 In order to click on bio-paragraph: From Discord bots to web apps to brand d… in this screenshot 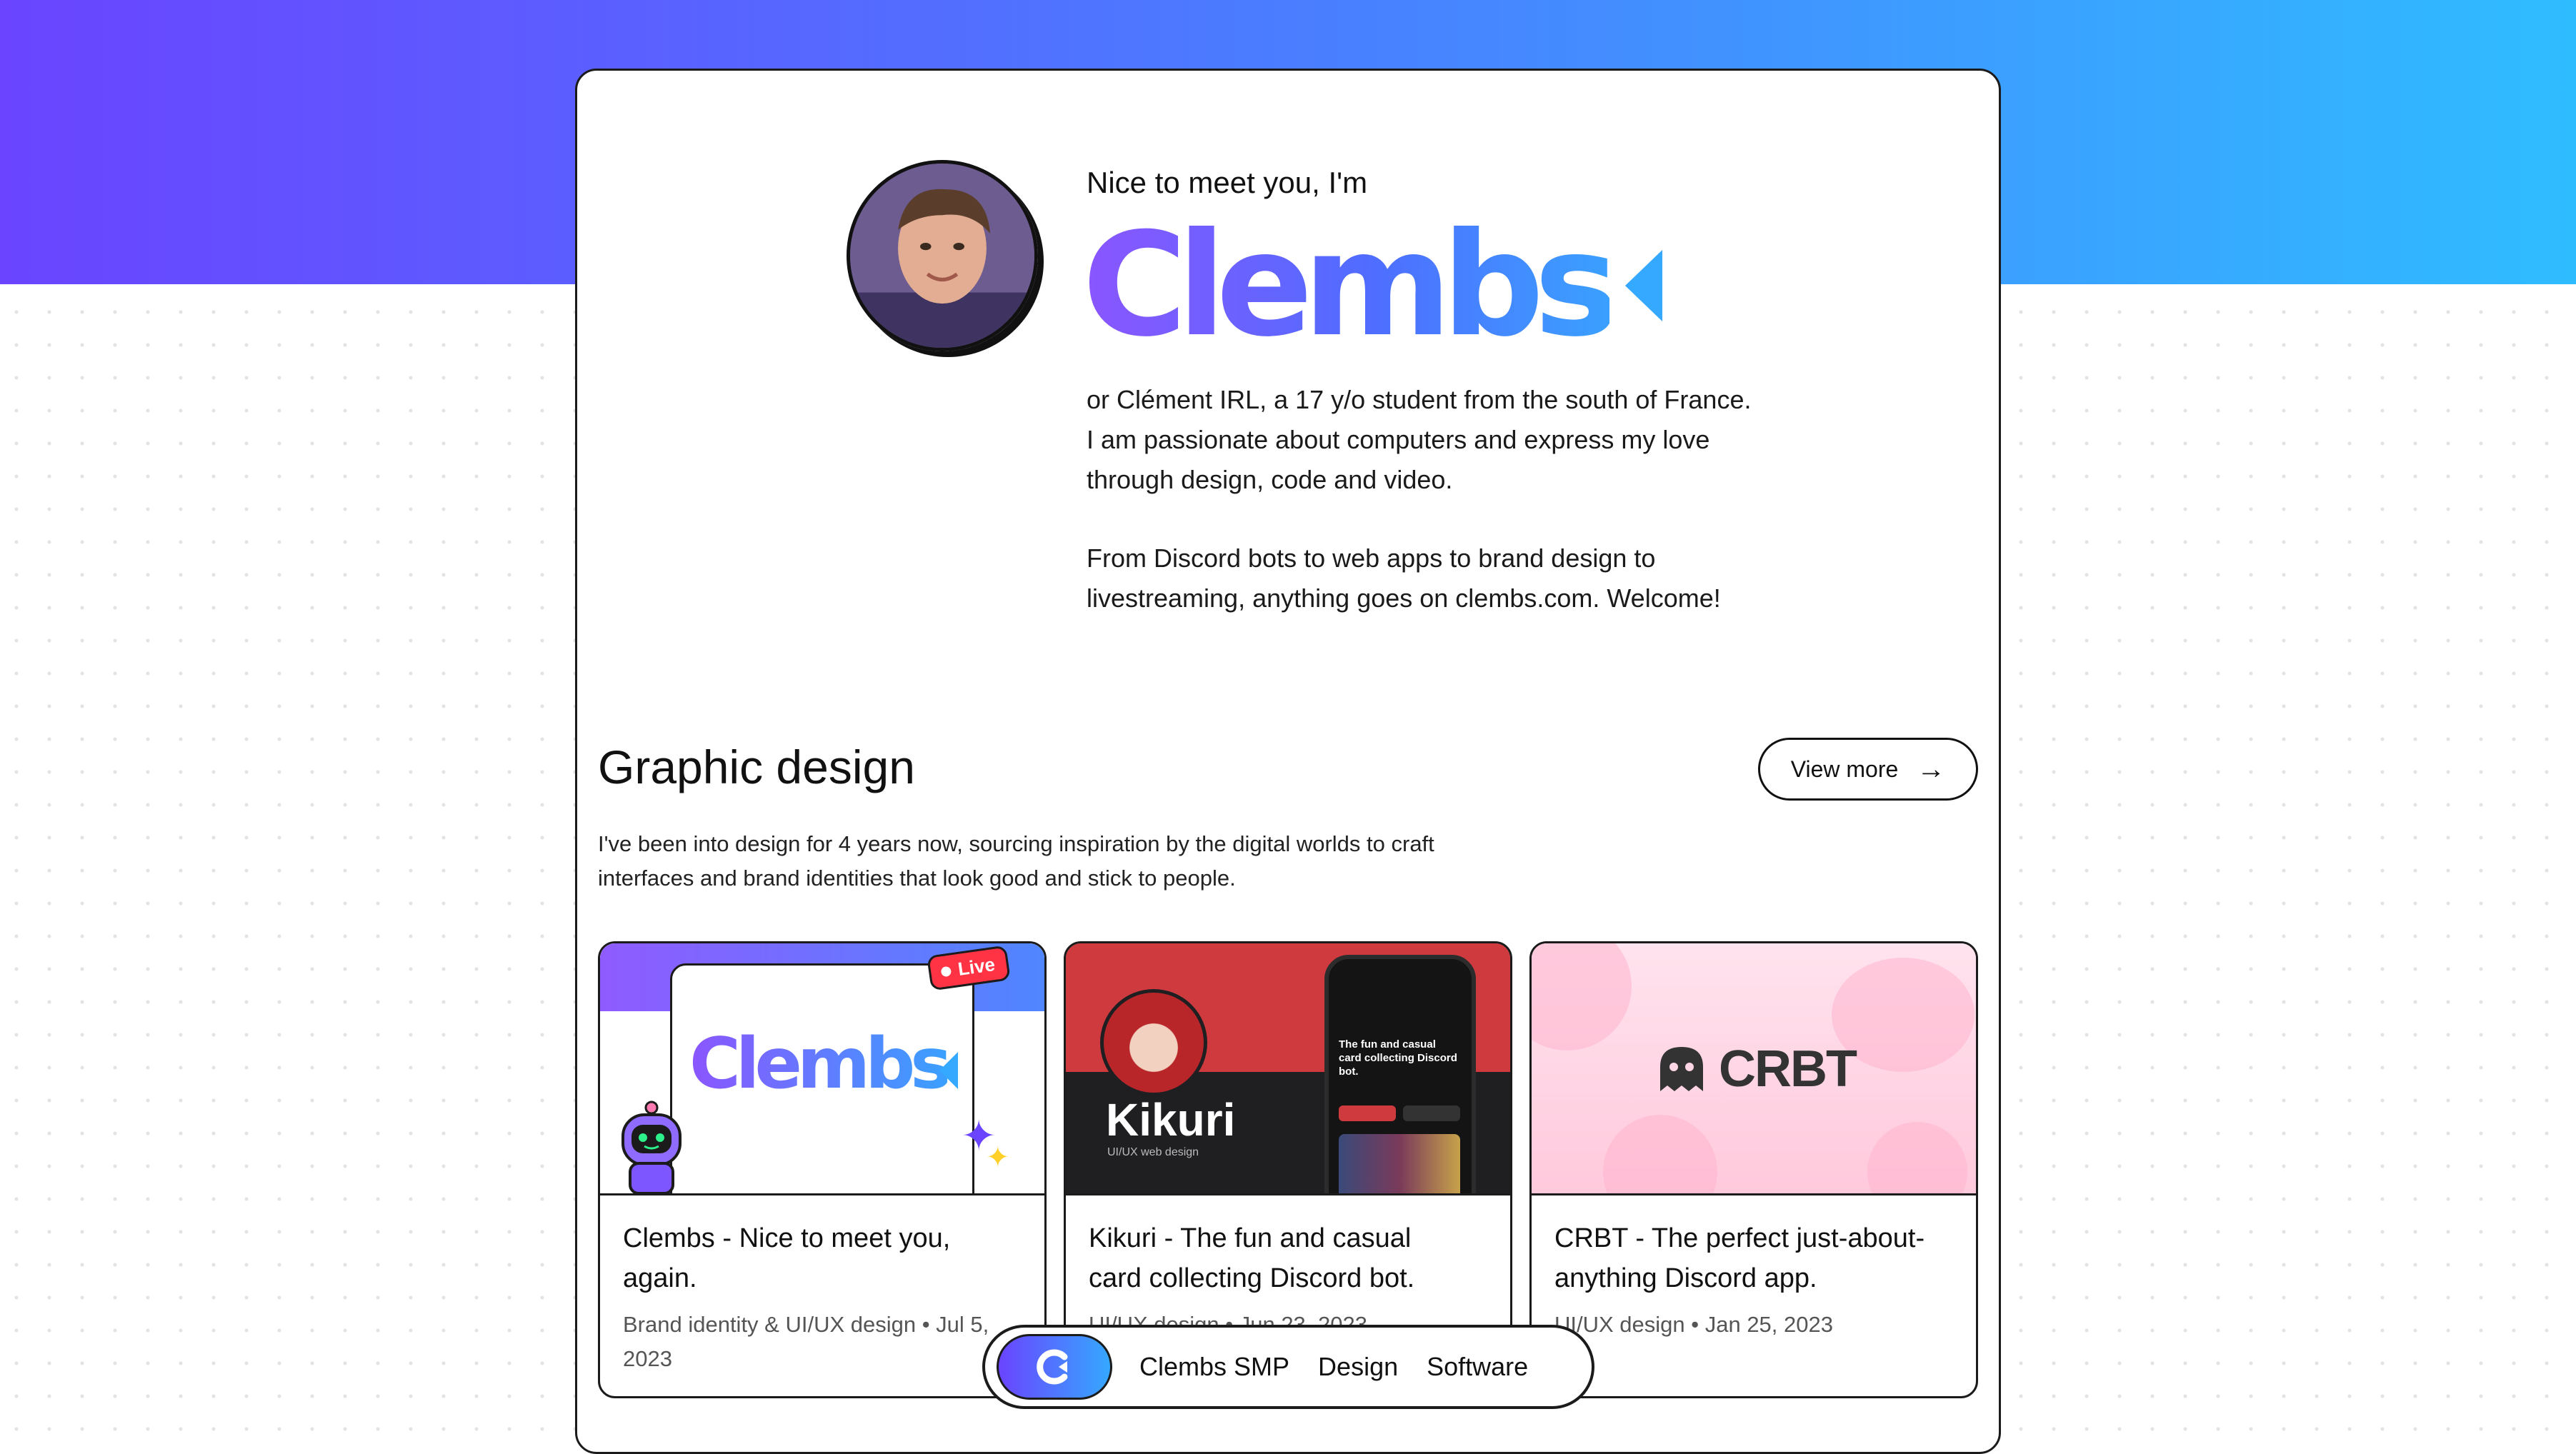, I will do `click(1404, 578)`.